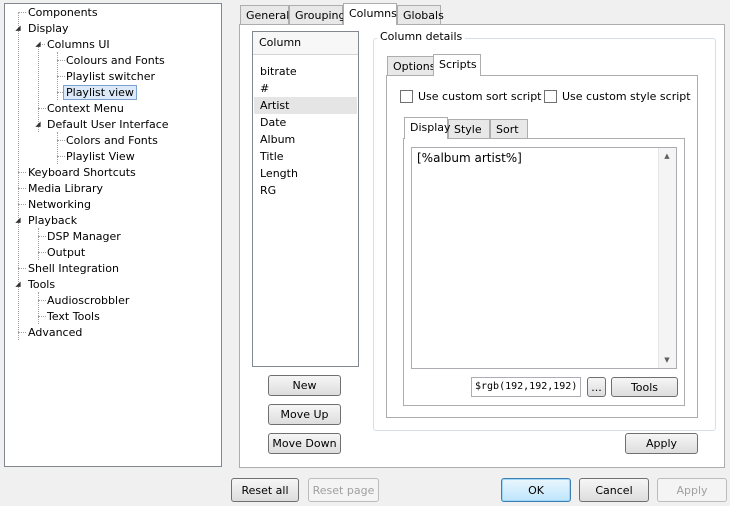  I want to click on tree-item-audioscrobbler: Audioscrobbler, so click(88, 300).